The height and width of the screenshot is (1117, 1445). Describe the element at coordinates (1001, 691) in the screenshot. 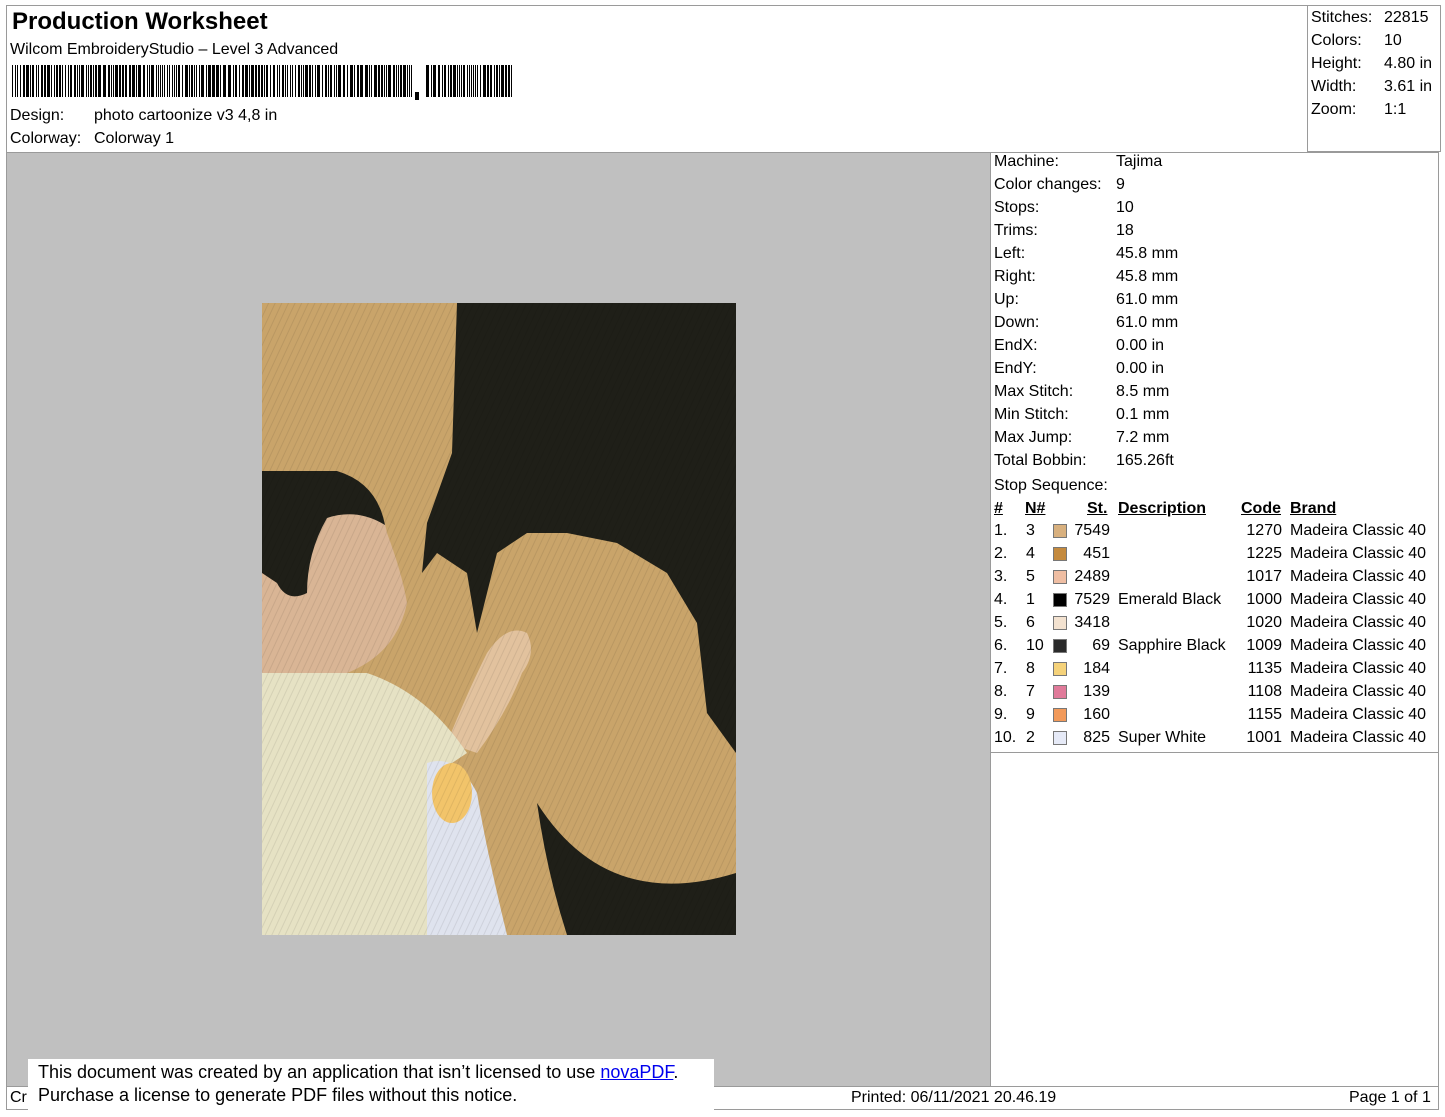

I see `row-index: 8.` at that location.